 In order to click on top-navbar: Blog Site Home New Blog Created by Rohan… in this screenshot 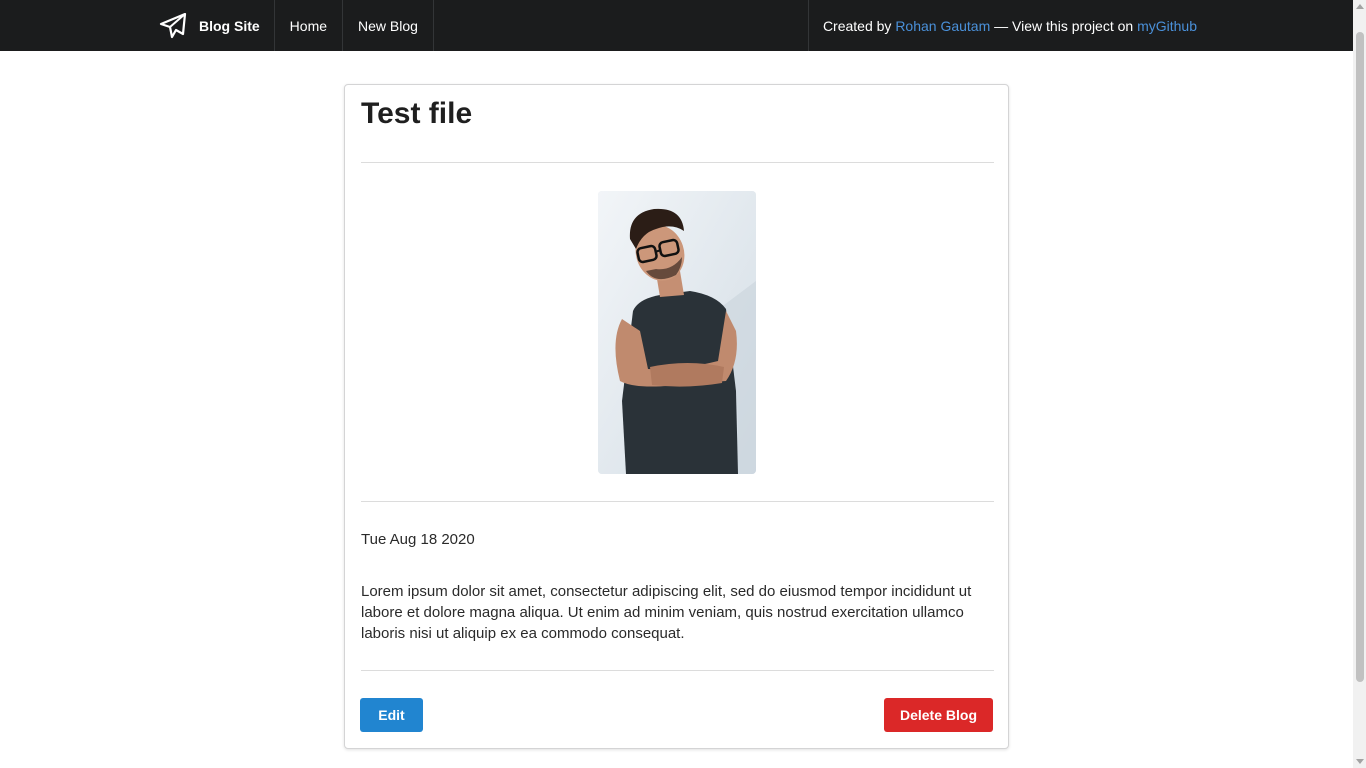, I will do `click(676, 25)`.